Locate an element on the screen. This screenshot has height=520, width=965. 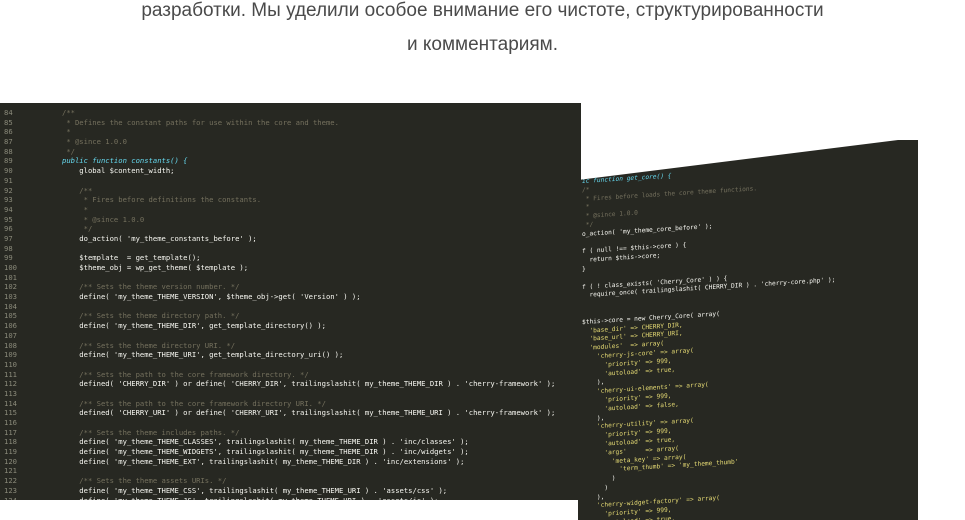
line-number: 92 is located at coordinates (8, 190).